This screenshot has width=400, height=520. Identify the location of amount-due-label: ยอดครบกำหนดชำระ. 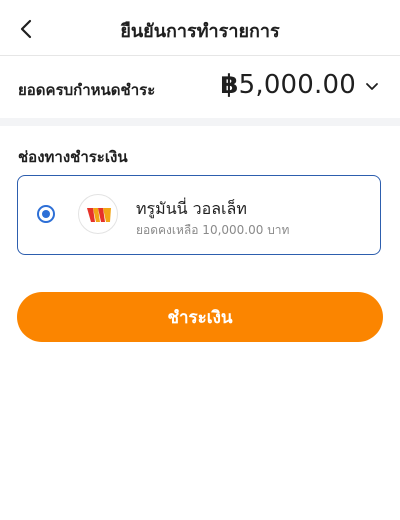
(87, 90).